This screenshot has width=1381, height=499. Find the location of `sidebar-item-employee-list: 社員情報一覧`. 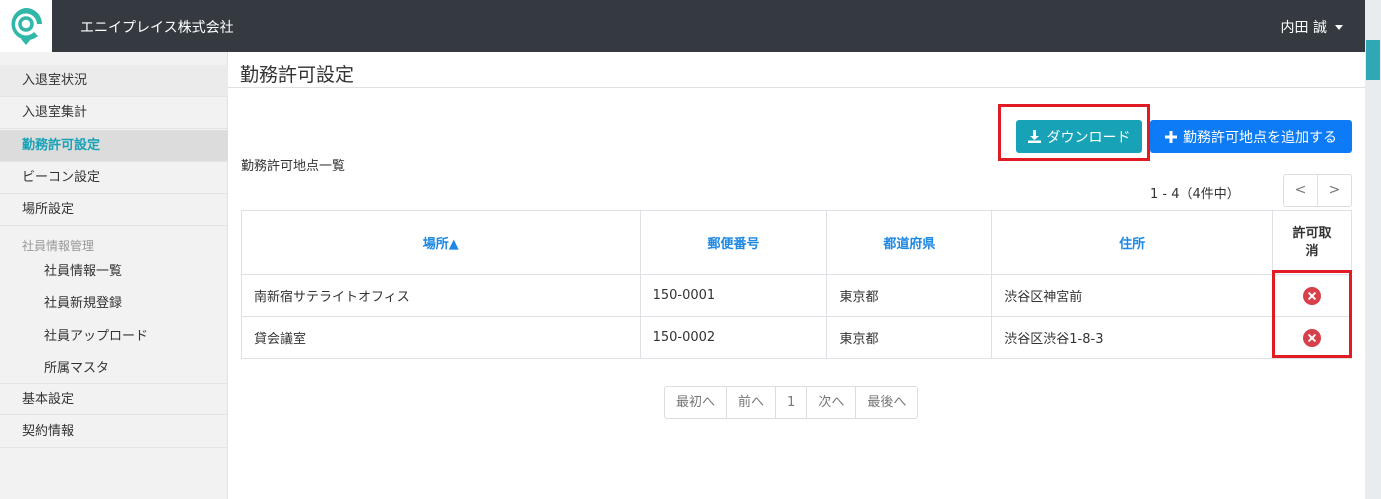

sidebar-item-employee-list: 社員情報一覧 is located at coordinates (83, 269).